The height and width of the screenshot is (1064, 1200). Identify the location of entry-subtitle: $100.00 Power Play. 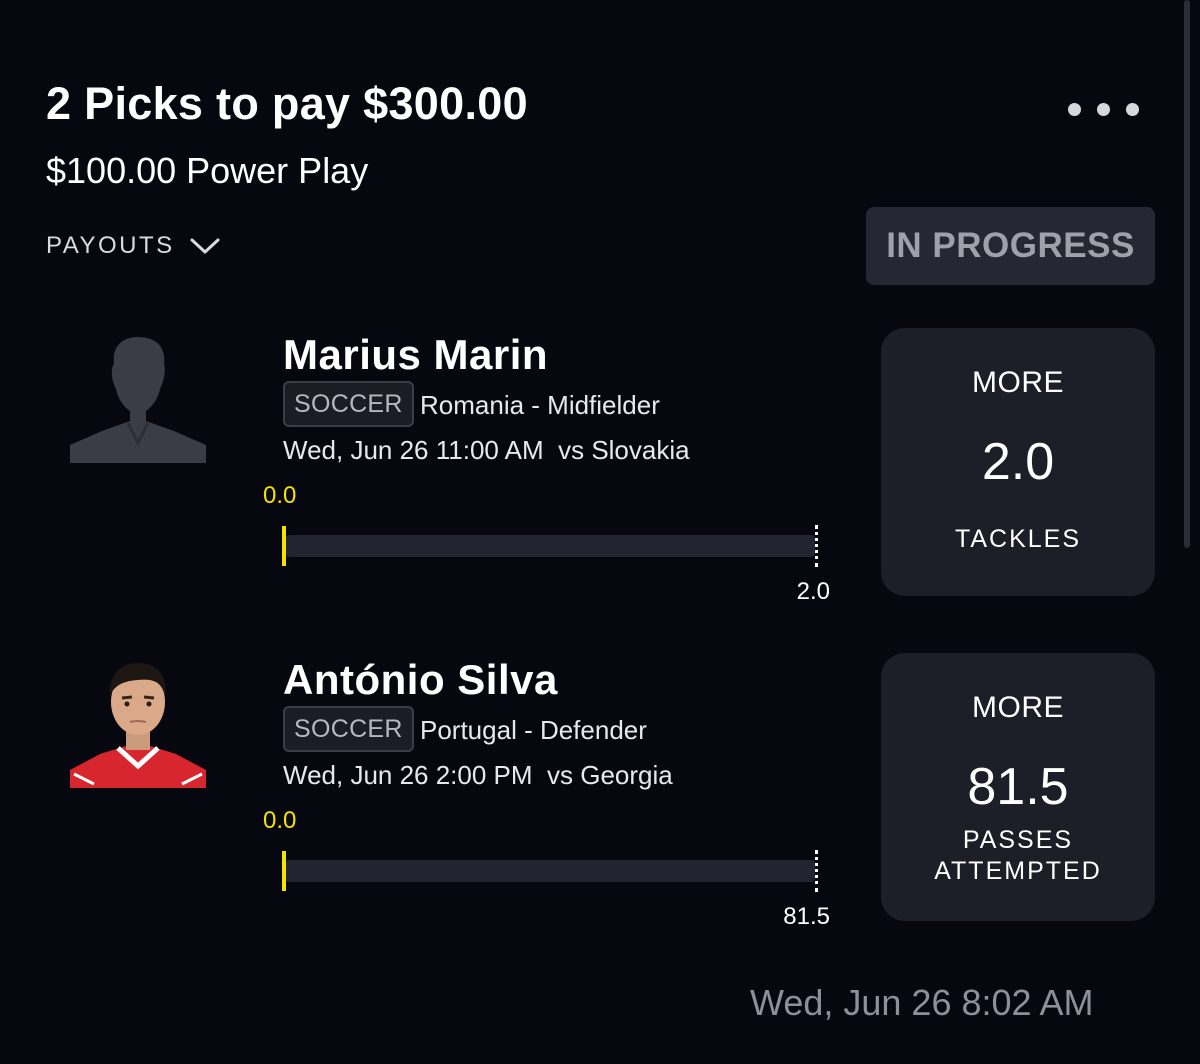
(207, 170).